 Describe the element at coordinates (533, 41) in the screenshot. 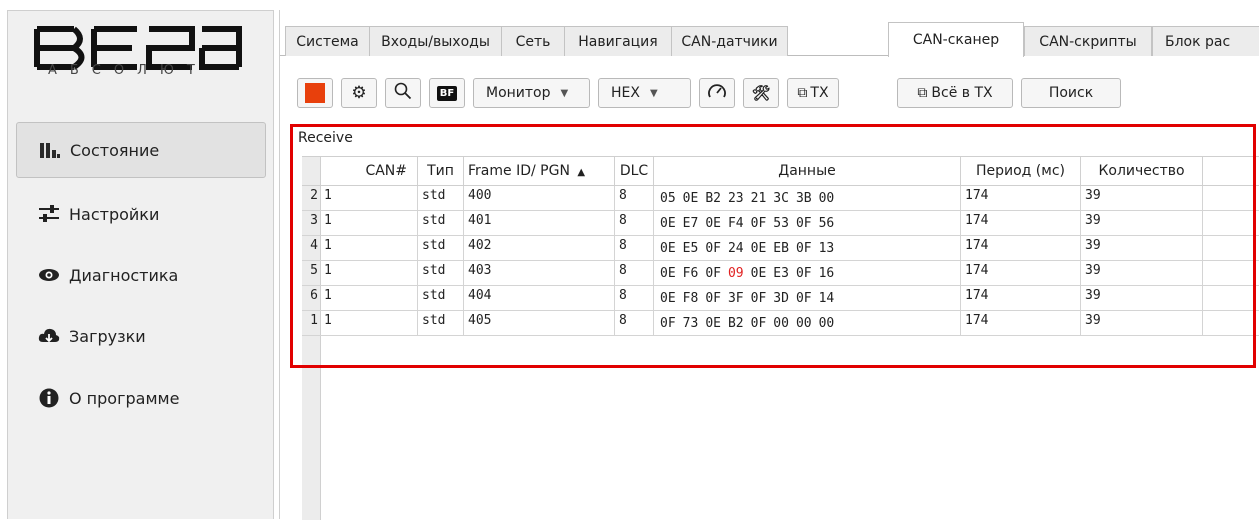

I see `tab-network: Сеть` at that location.